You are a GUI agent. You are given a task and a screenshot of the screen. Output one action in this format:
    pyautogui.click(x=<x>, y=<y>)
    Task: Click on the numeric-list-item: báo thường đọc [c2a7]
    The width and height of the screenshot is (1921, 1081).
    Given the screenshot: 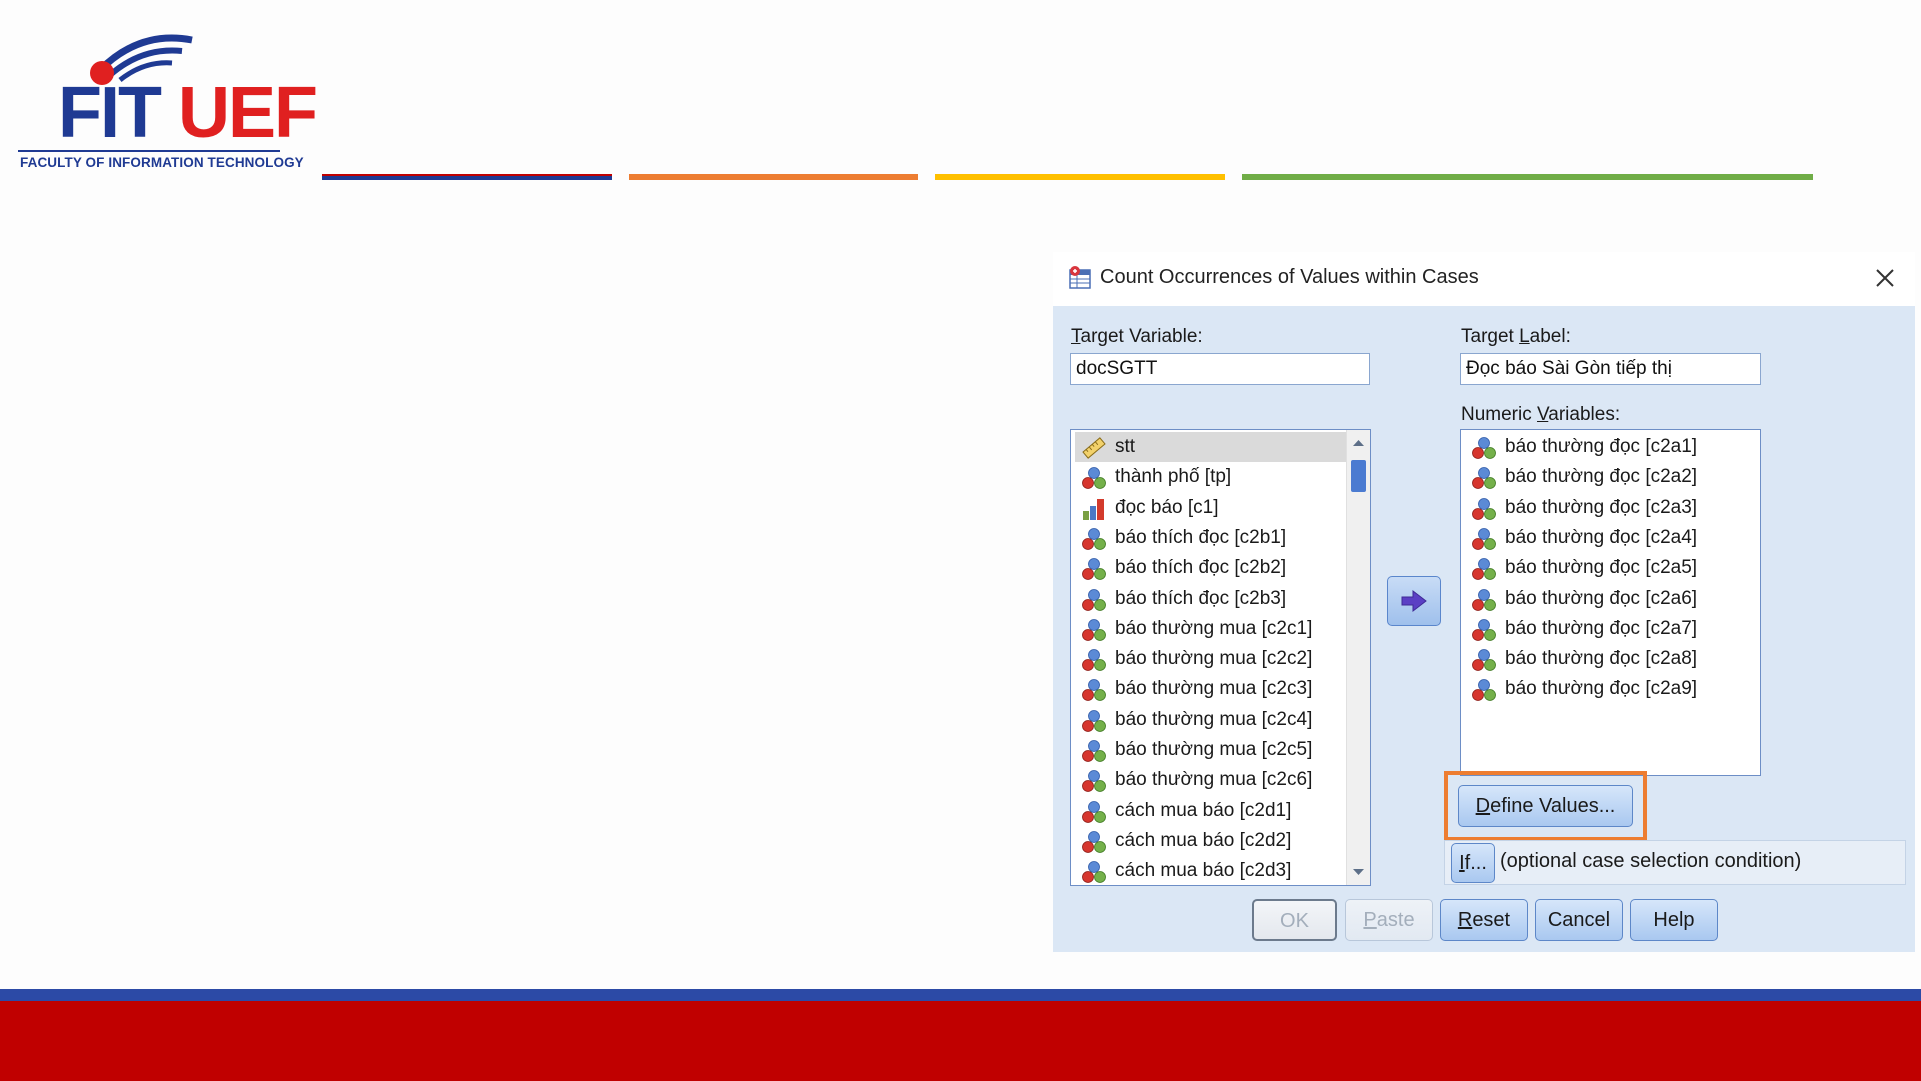 What is the action you would take?
    pyautogui.click(x=1612, y=629)
    